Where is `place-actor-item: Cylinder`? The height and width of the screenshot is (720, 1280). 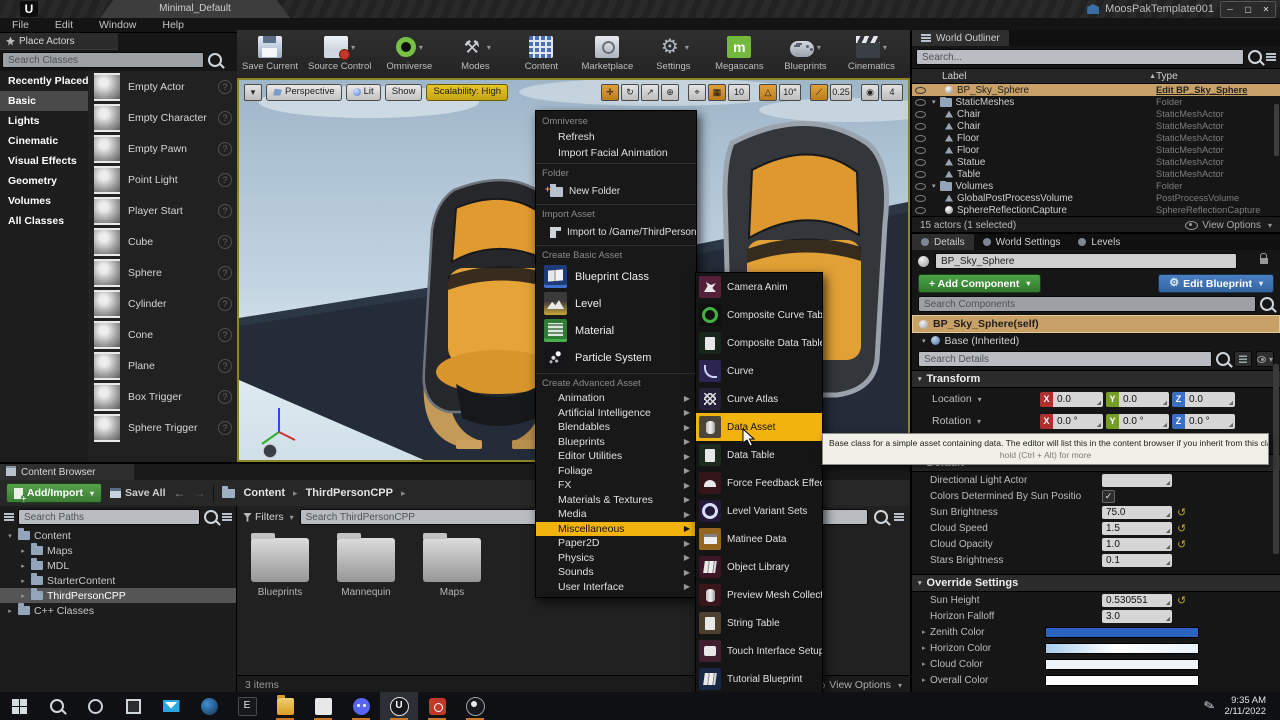 place-actor-item: Cylinder is located at coordinates (162, 303).